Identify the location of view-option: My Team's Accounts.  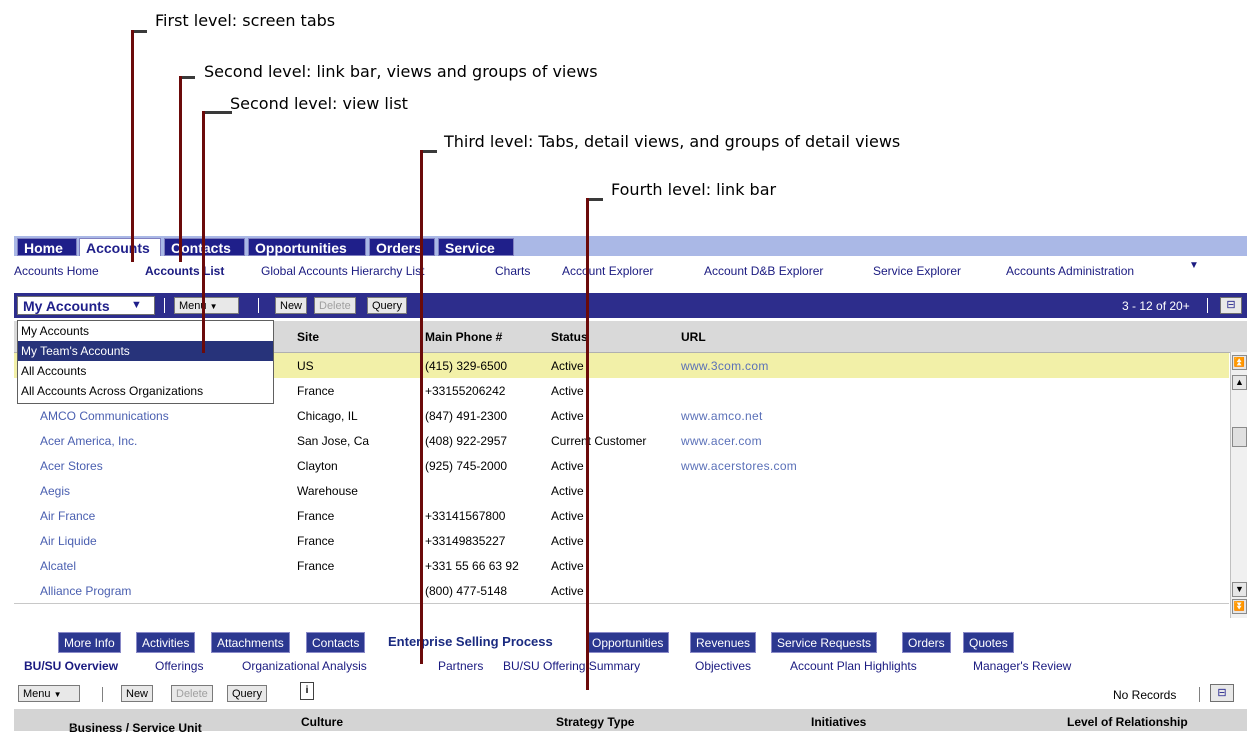
(145, 351).